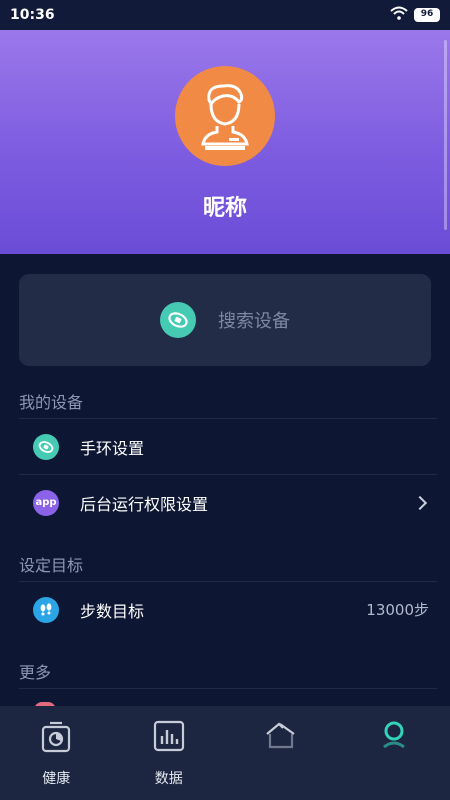  What do you see at coordinates (51, 565) in the screenshot?
I see `section-title-goals: 设定目标` at bounding box center [51, 565].